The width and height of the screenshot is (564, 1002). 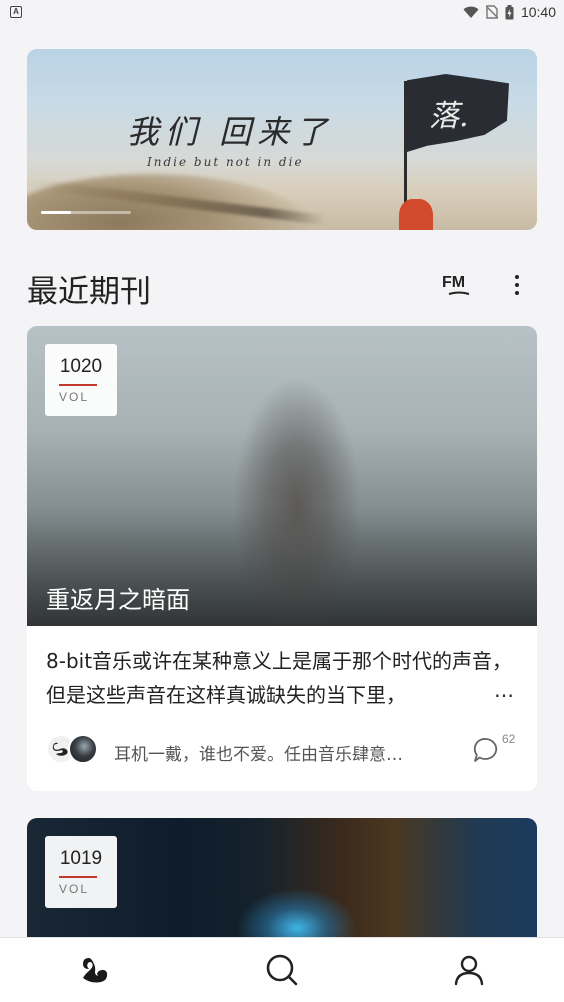 What do you see at coordinates (449, 116) in the screenshot?
I see `flag-text: 落.` at bounding box center [449, 116].